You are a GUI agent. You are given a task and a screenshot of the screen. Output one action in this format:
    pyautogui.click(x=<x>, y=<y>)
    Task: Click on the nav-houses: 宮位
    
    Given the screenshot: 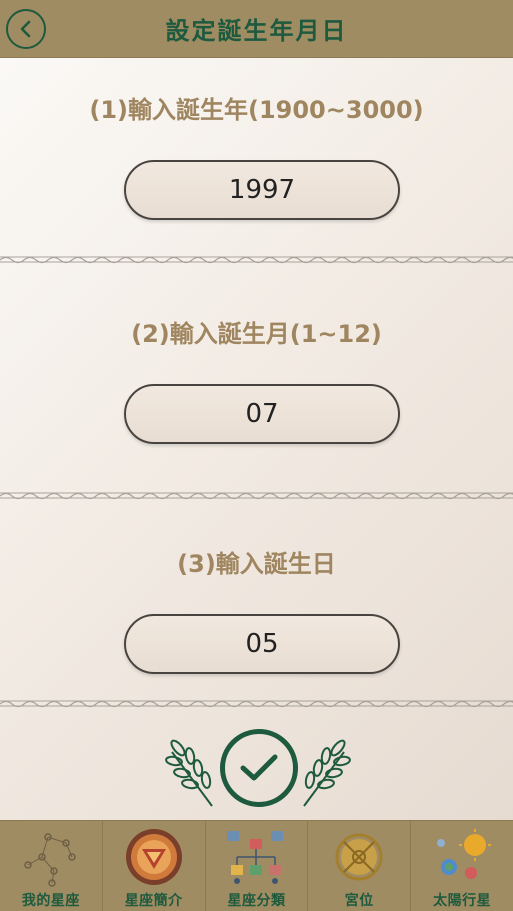 What is the action you would take?
    pyautogui.click(x=360, y=866)
    